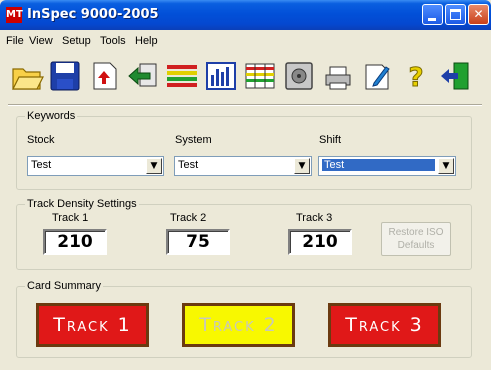 The width and height of the screenshot is (491, 370). I want to click on print-button, so click(338, 76).